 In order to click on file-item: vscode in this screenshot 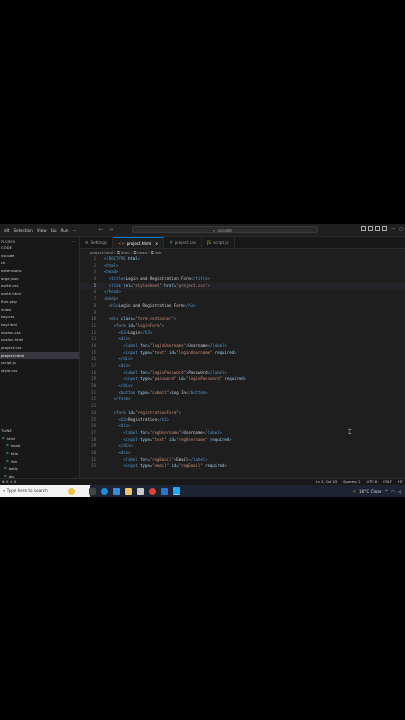, I will do `click(39, 256)`.